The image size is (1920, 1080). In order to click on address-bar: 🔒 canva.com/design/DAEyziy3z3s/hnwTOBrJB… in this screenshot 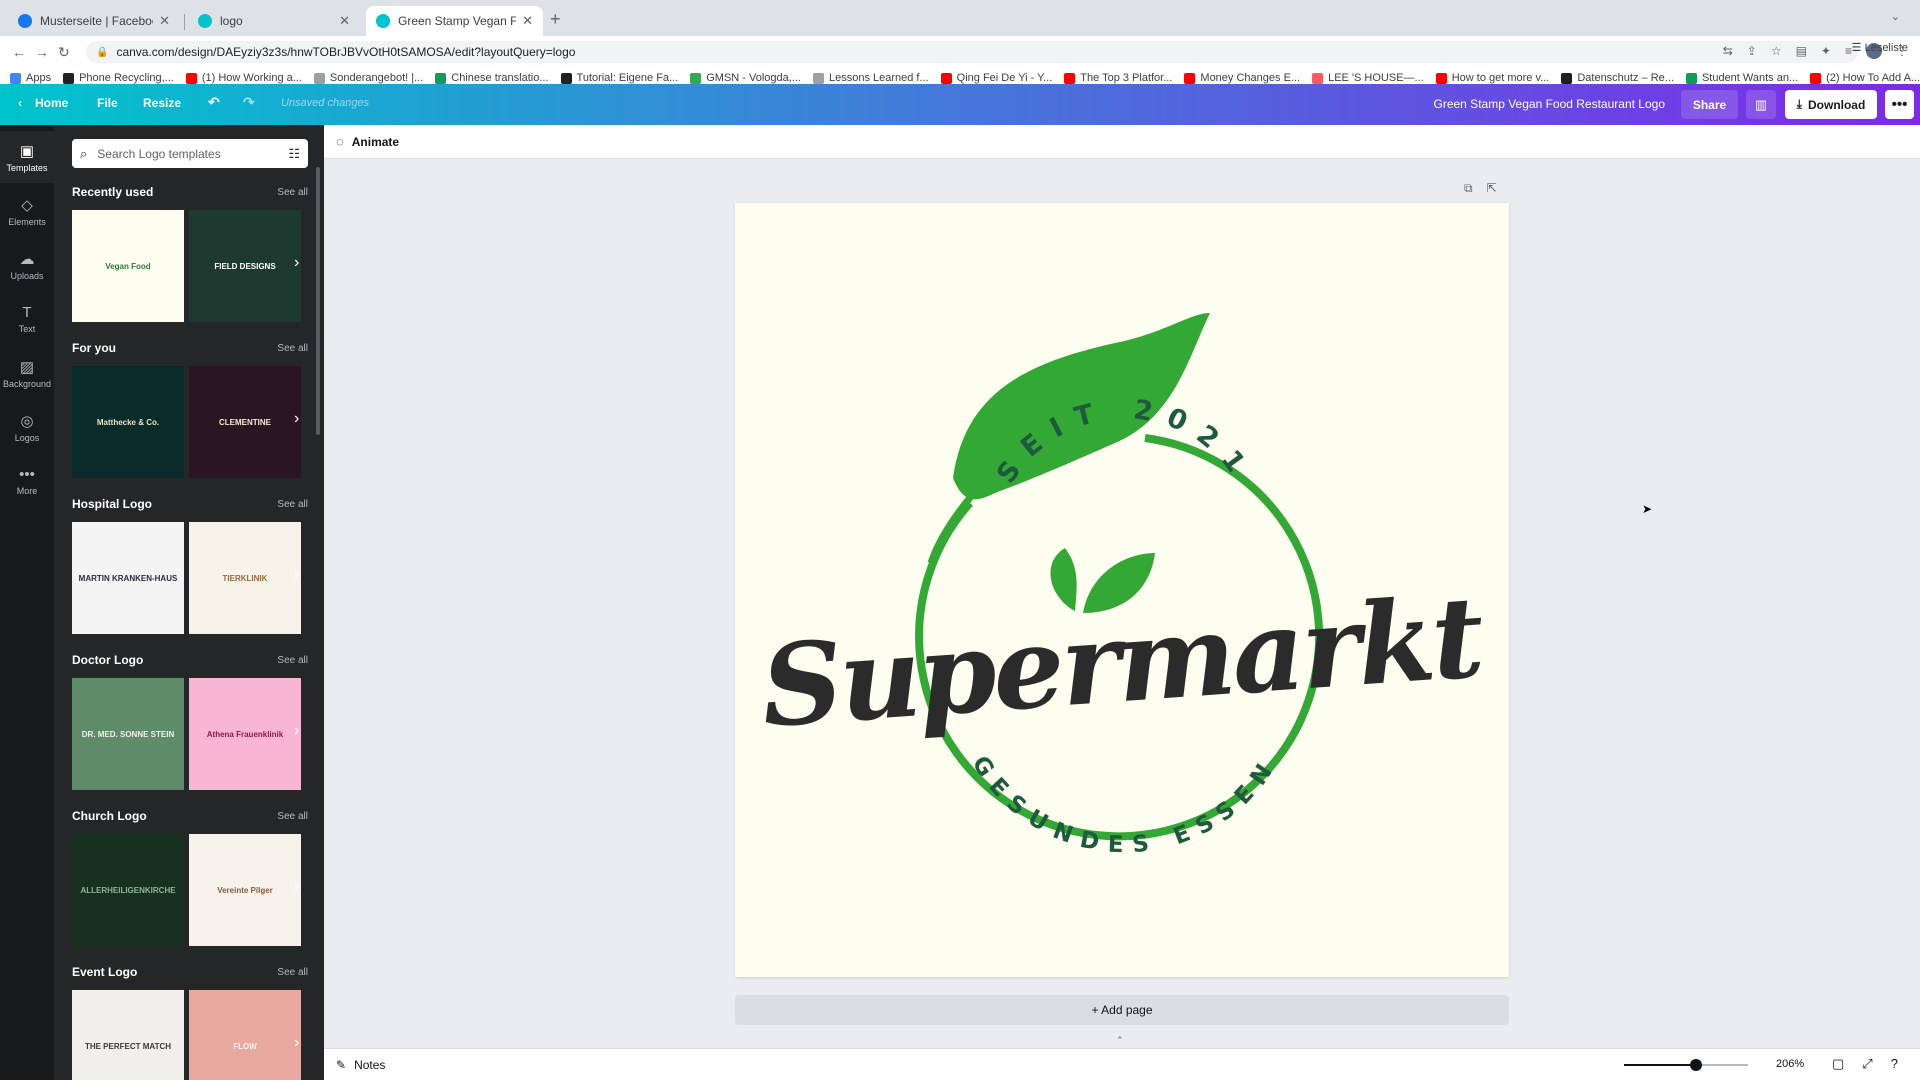, I will do `click(972, 52)`.